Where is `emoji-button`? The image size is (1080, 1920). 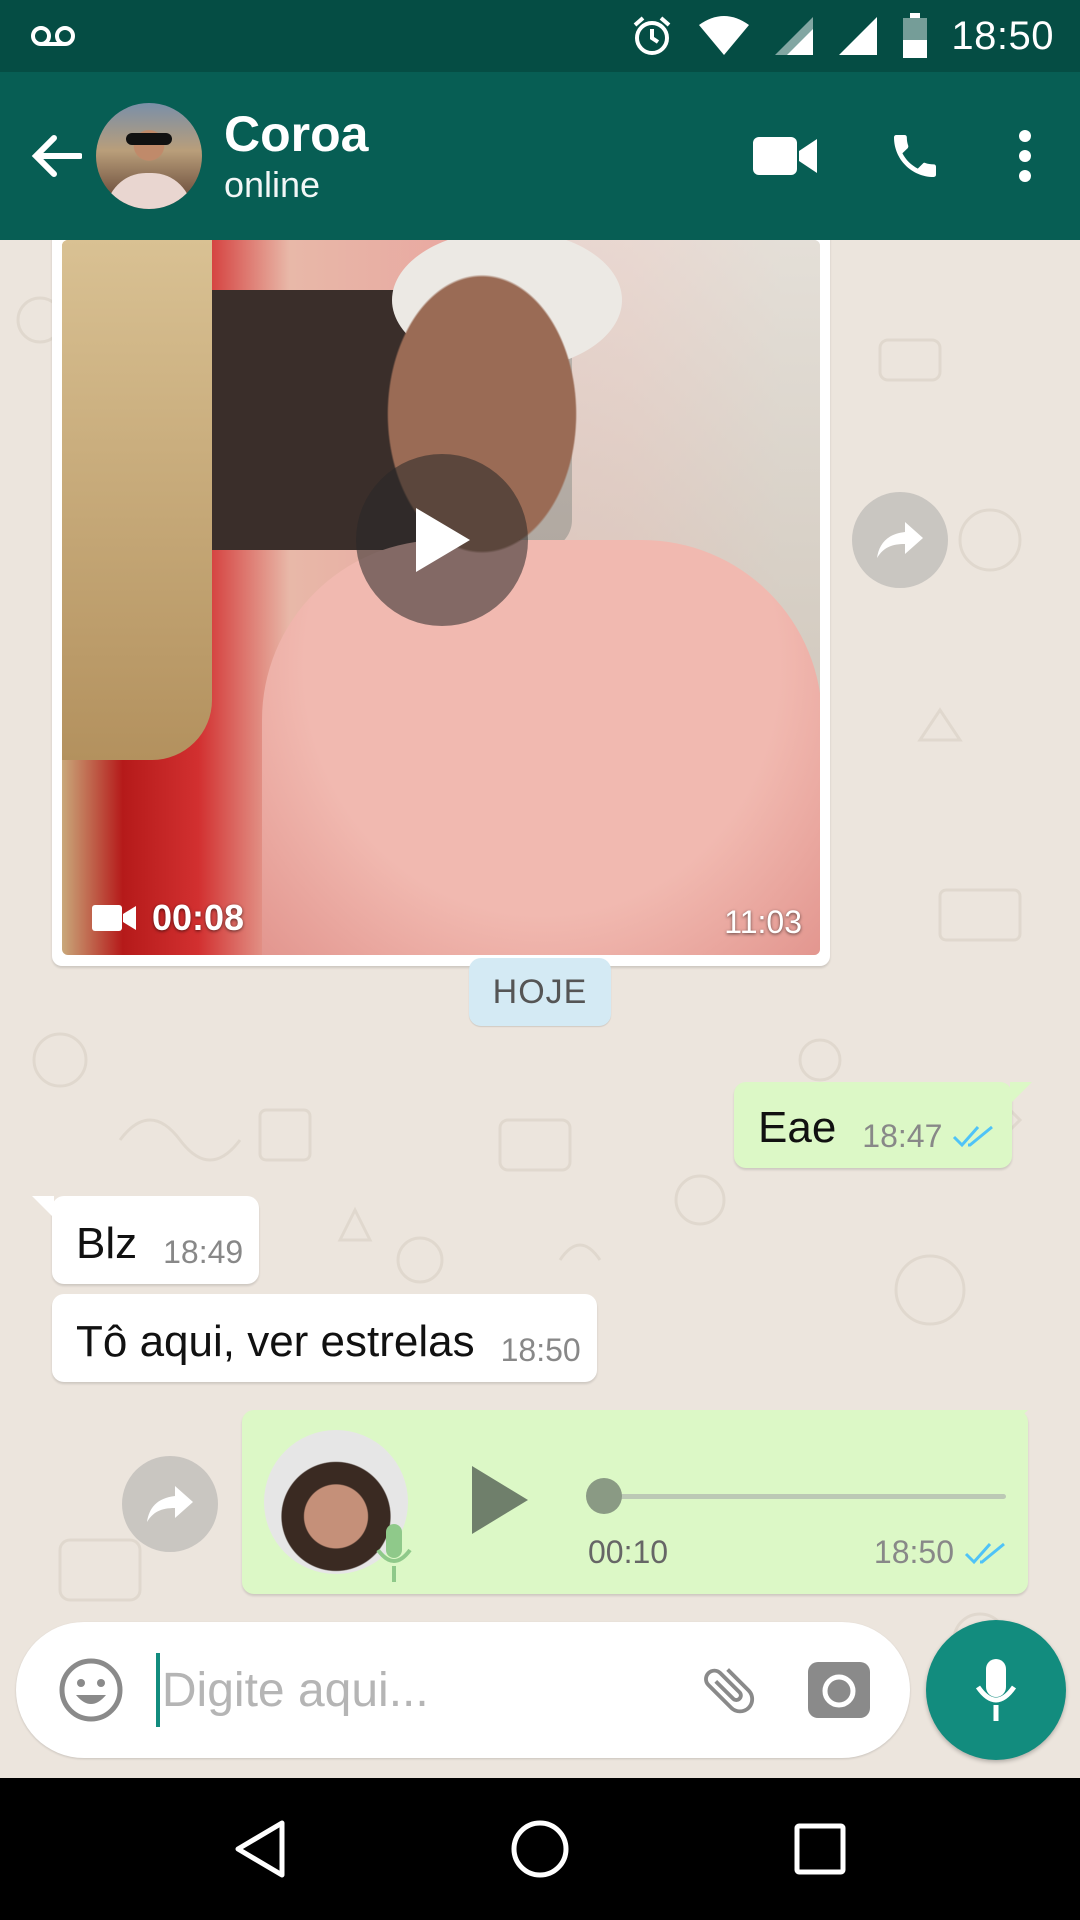 emoji-button is located at coordinates (91, 1690).